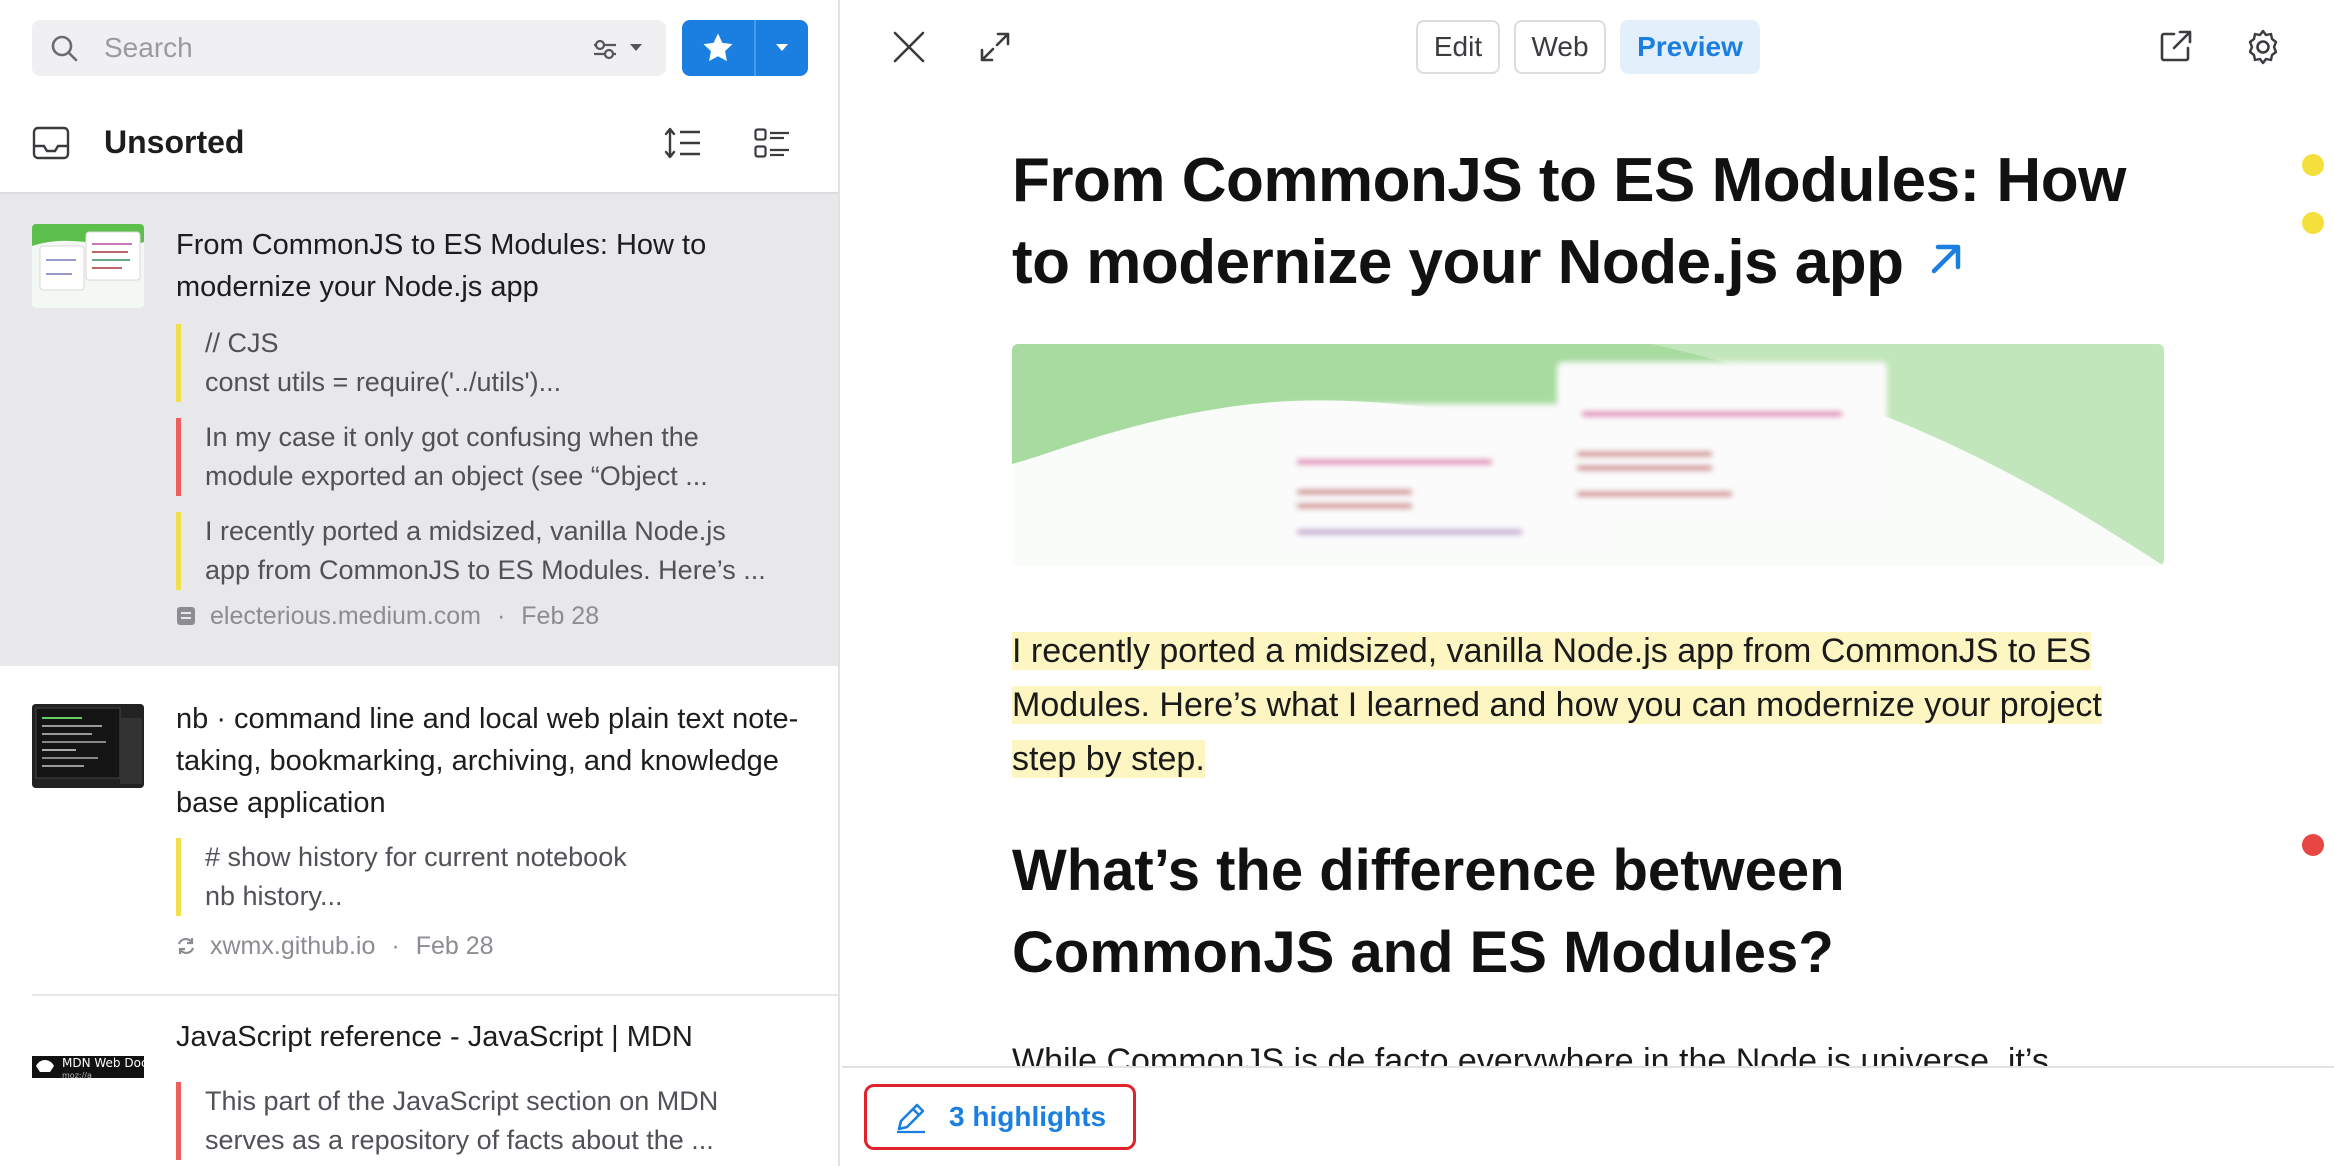 This screenshot has height=1166, width=2334. What do you see at coordinates (148, 47) in the screenshot?
I see `search-placeholder: Search` at bounding box center [148, 47].